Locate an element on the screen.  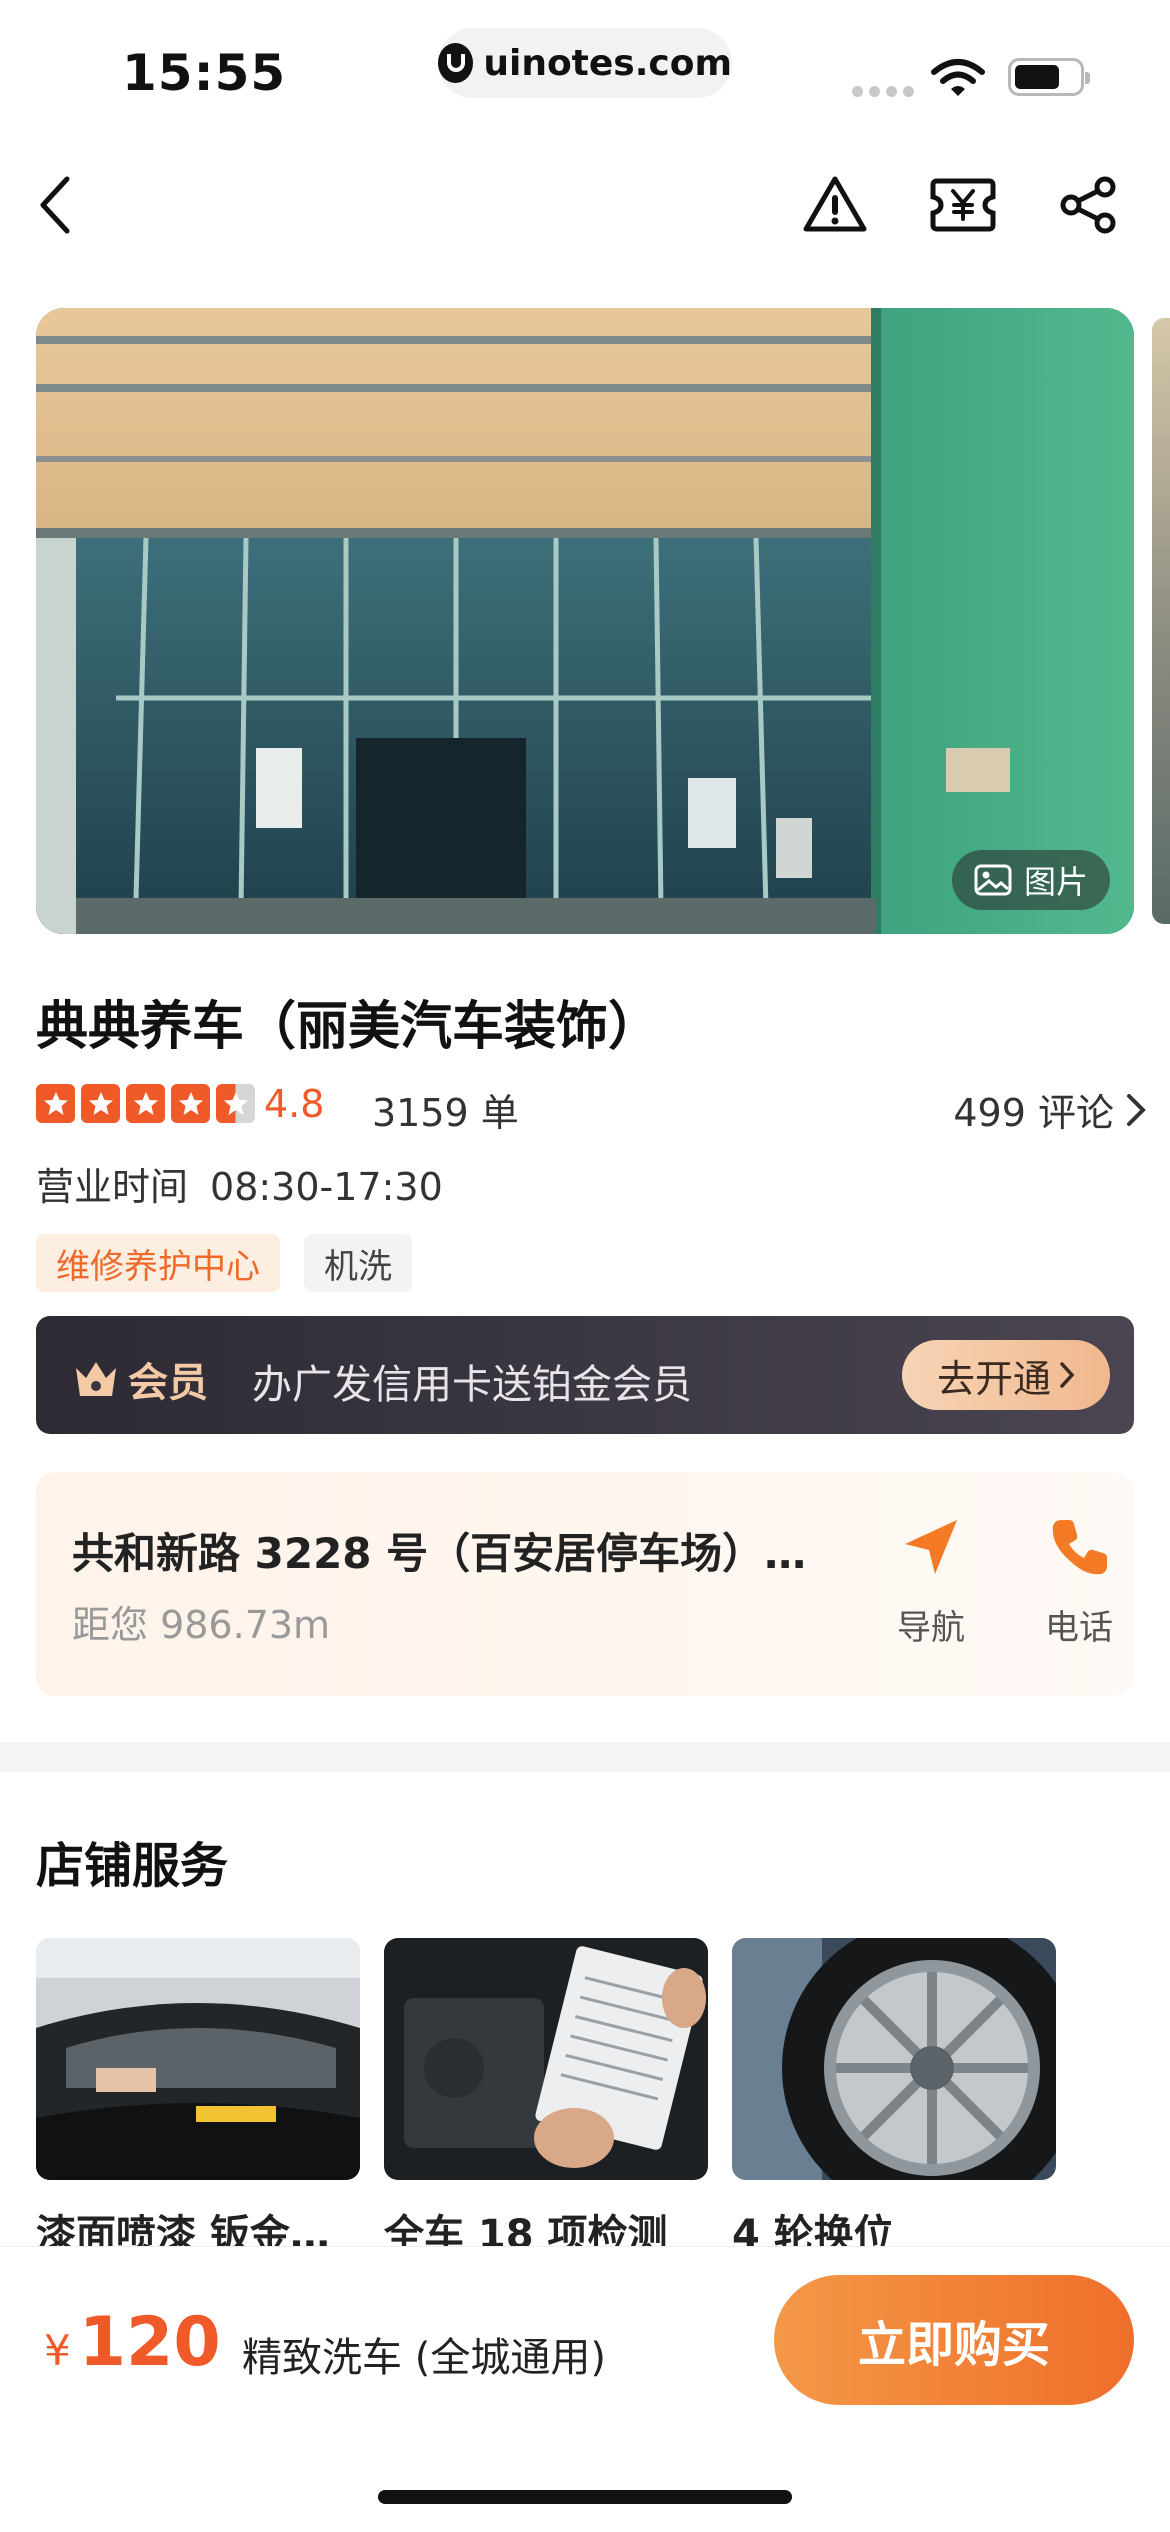
image-icon is located at coordinates (993, 880).